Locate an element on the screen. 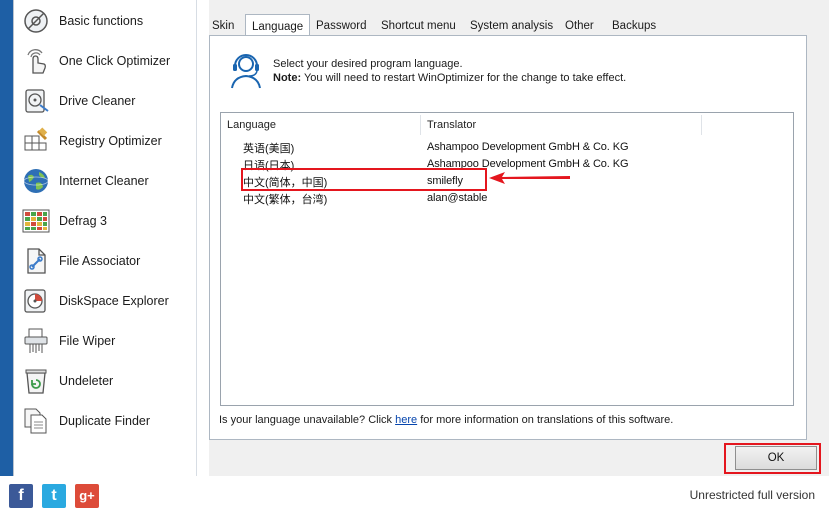  duplicate-finder-icon is located at coordinates (36, 421).